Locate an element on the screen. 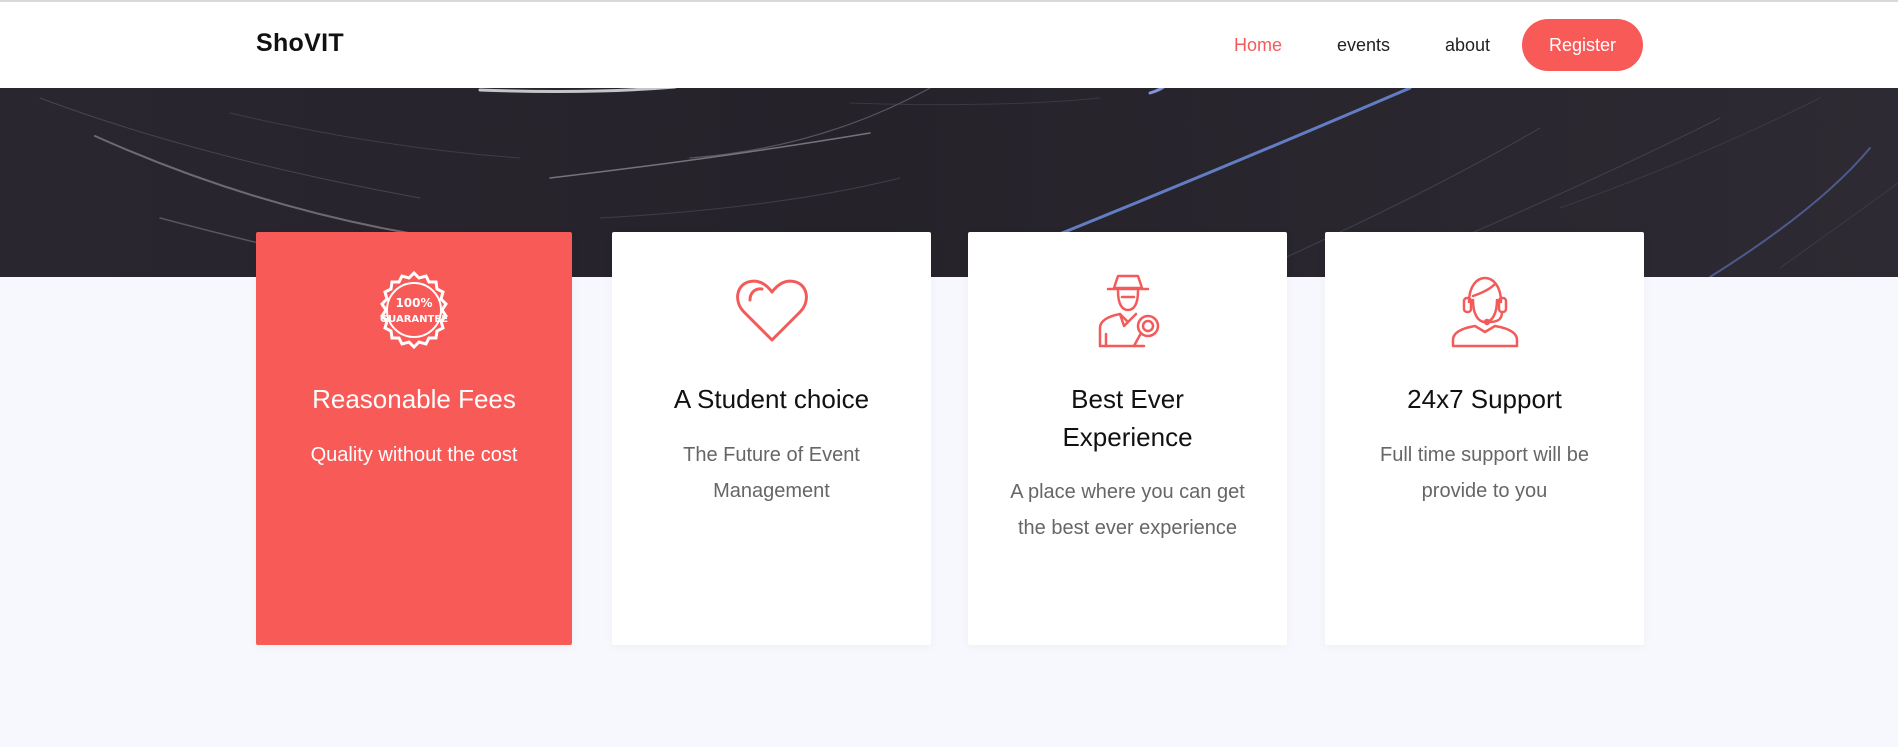  headset-support-icon is located at coordinates (1484, 312).